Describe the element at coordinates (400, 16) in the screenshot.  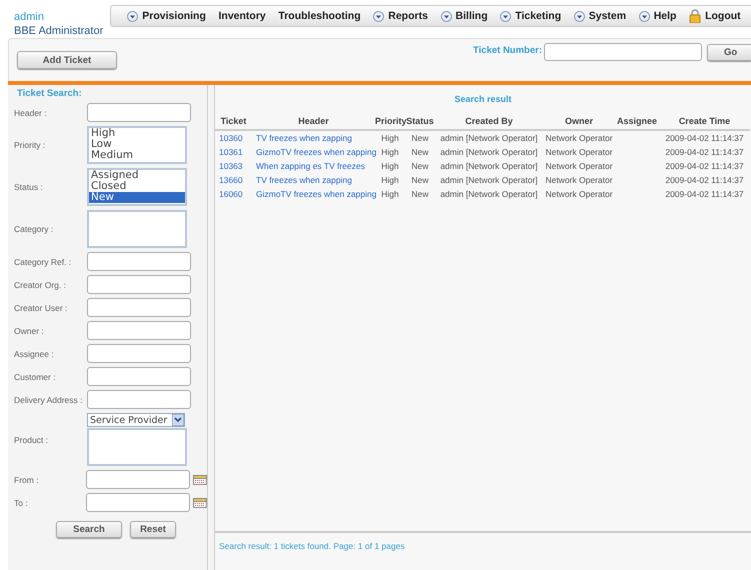
I see `nav-menu-item: Reports` at that location.